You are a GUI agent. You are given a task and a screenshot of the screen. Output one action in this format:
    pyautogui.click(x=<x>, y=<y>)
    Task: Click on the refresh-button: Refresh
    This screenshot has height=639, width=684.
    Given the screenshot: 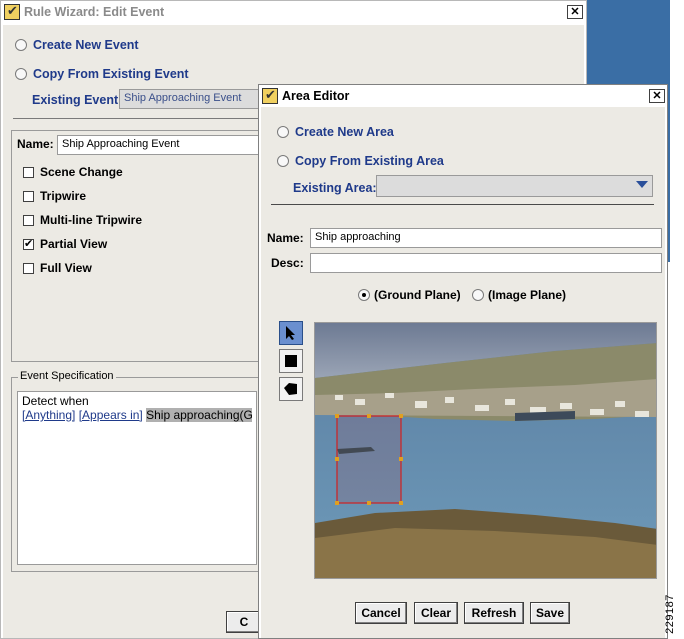 What is the action you would take?
    pyautogui.click(x=494, y=613)
    